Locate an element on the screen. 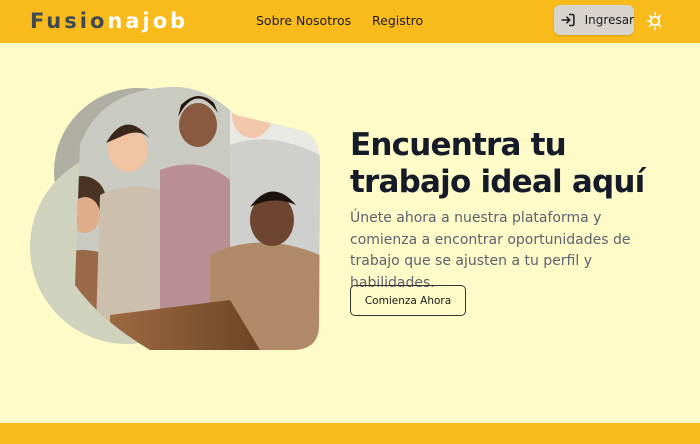 The image size is (700, 444). start-now-button: Comienza Ahora is located at coordinates (408, 300).